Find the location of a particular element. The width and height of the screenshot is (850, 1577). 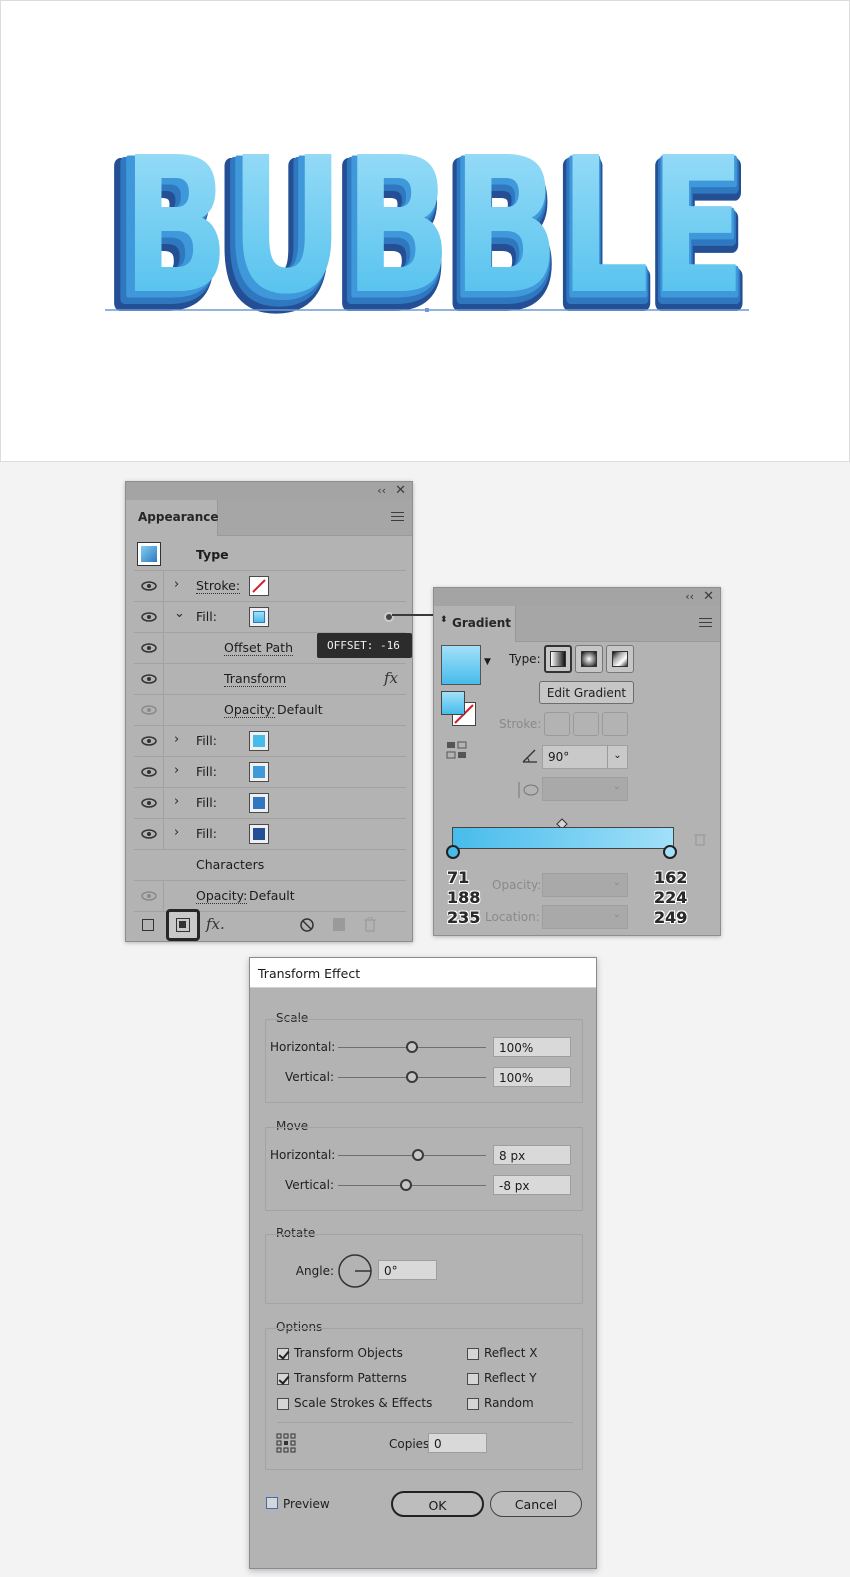

tab-gradient: ⬍ Gradient is located at coordinates (475, 624).